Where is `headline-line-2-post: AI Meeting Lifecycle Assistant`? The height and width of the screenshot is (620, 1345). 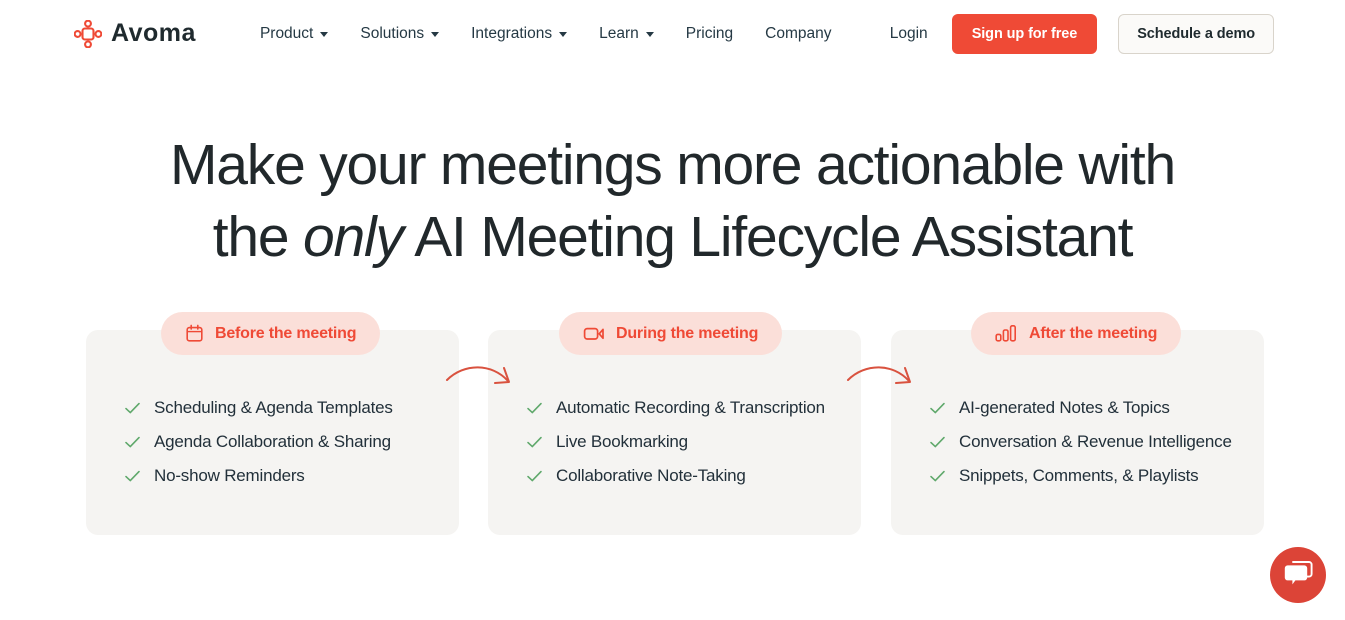
headline-line-2-post: AI Meeting Lifecycle Assistant is located at coordinates (767, 237).